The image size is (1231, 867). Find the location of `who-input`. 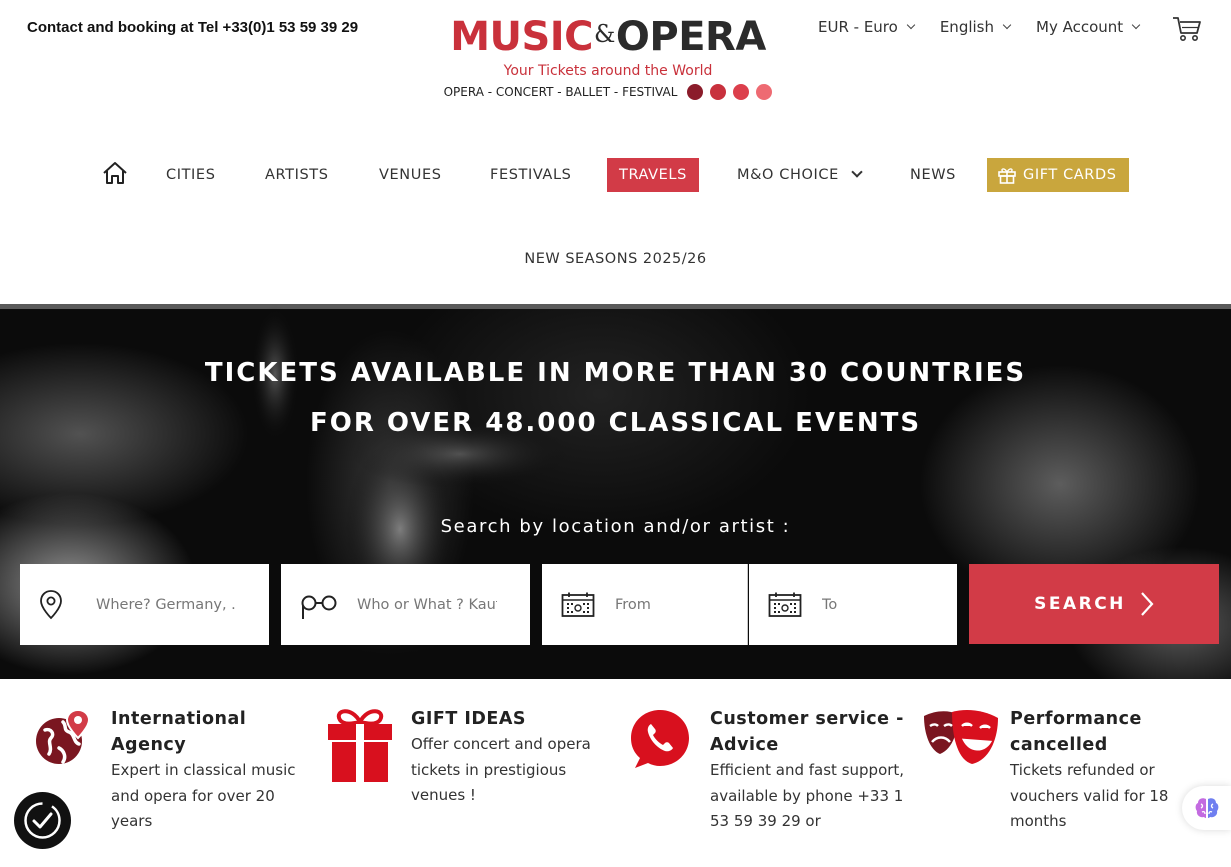

who-input is located at coordinates (427, 604).